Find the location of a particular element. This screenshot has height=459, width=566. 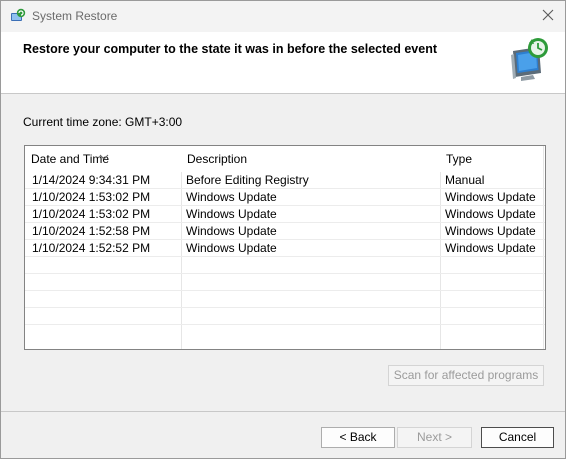

column-header-date: Date and Time is located at coordinates (103, 159).